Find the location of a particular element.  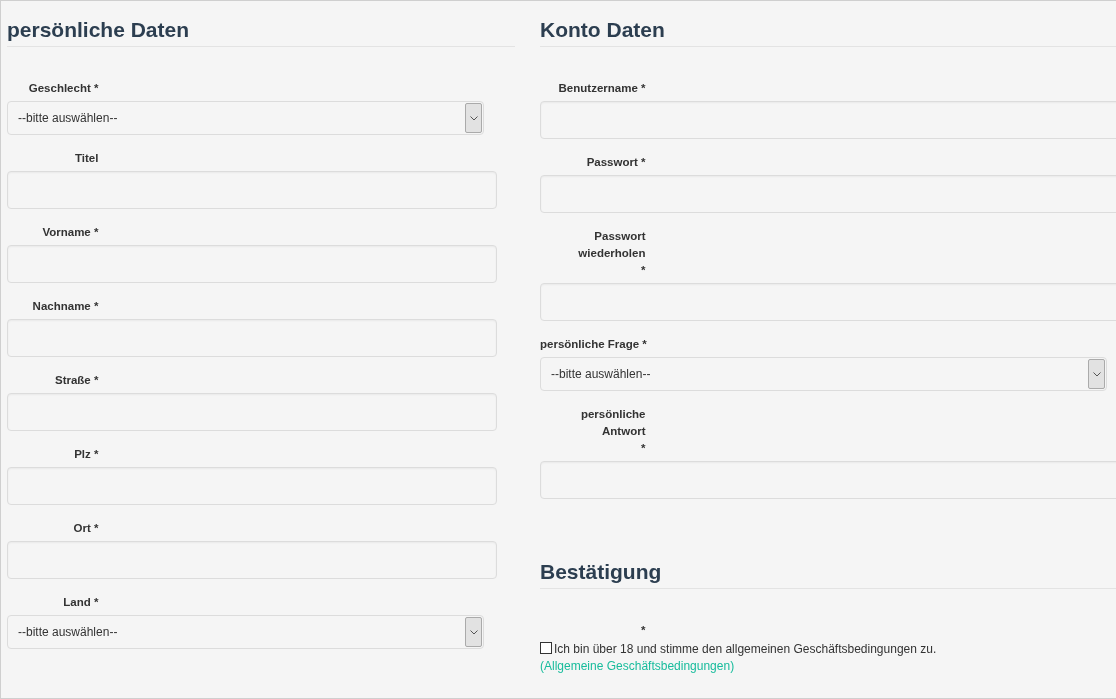

field-label: Titel is located at coordinates (86, 158).